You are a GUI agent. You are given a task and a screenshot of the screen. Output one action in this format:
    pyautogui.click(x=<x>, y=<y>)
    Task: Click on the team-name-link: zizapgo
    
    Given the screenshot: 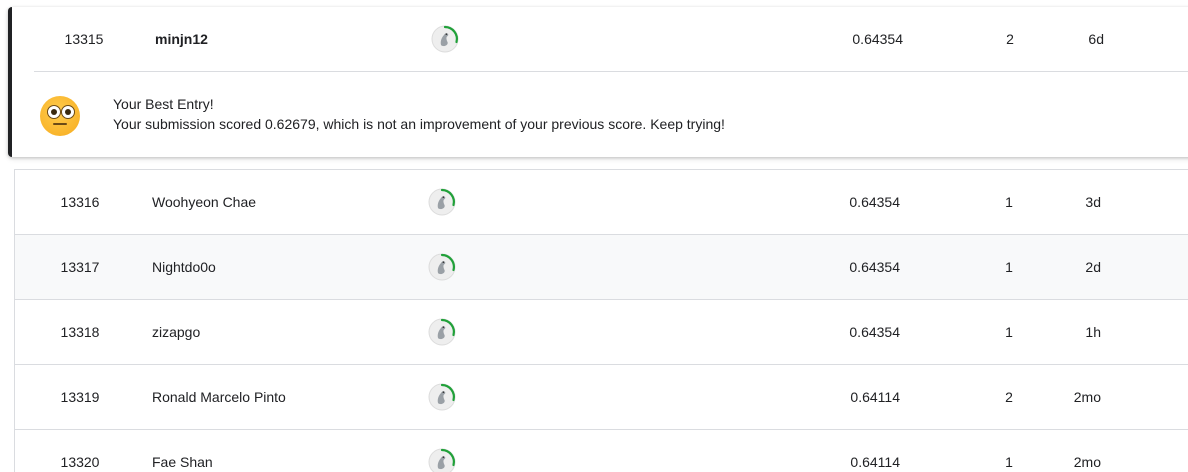 What is the action you would take?
    pyautogui.click(x=176, y=332)
    